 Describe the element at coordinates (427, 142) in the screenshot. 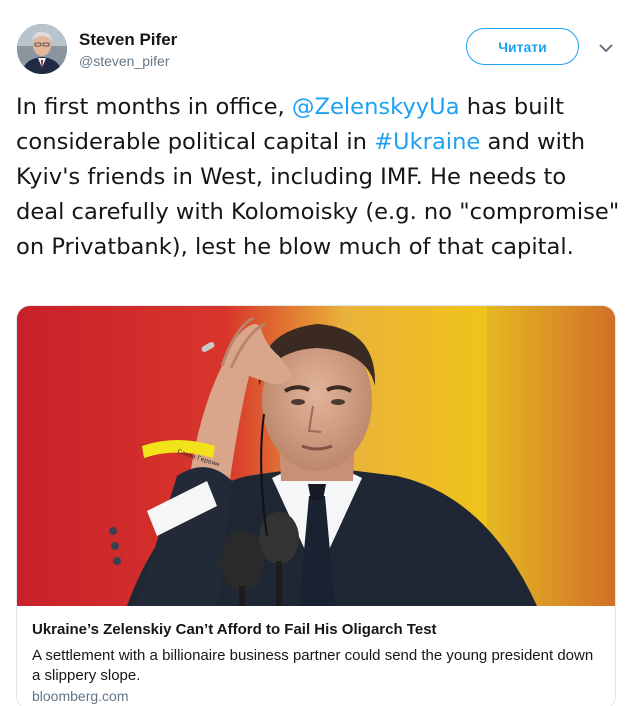

I see `hashtag-link: #Ukraine` at that location.